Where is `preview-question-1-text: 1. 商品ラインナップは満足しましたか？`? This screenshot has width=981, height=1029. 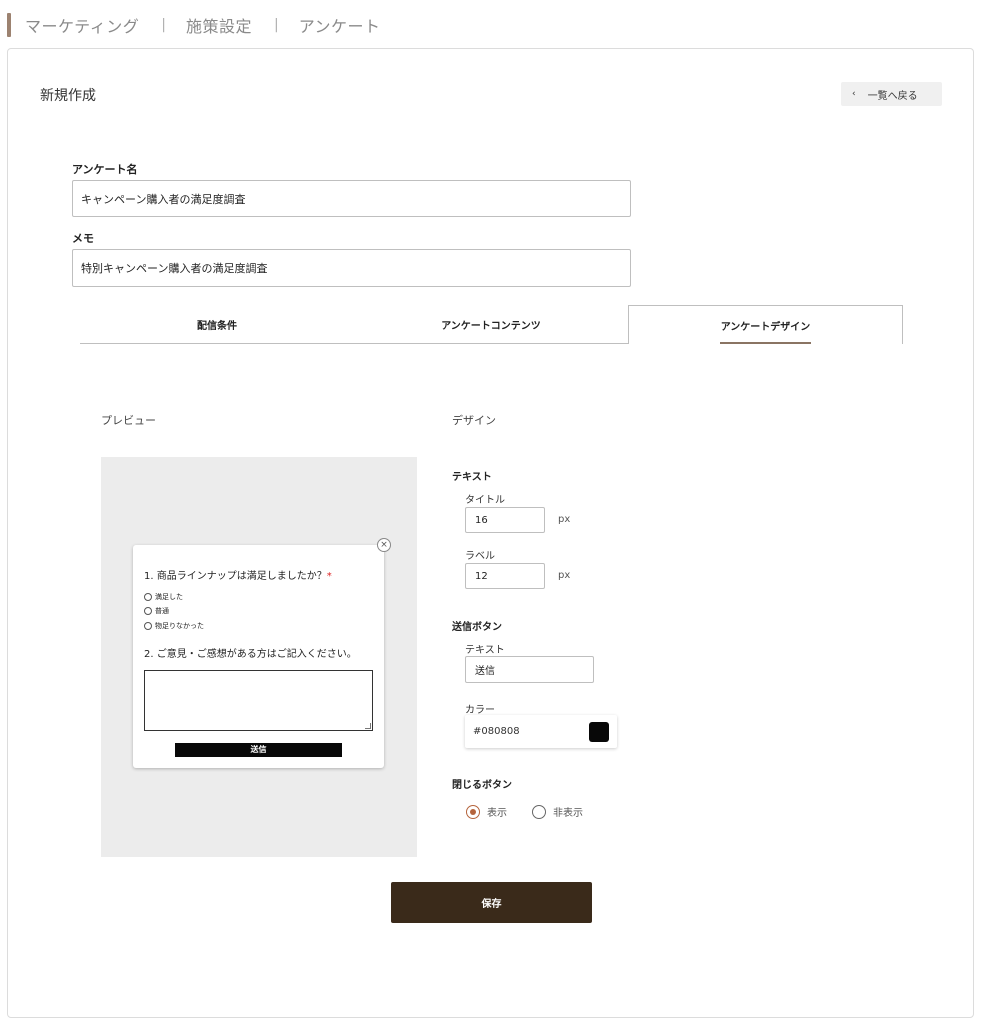 preview-question-1-text: 1. 商品ラインナップは満足しましたか？ is located at coordinates (235, 576).